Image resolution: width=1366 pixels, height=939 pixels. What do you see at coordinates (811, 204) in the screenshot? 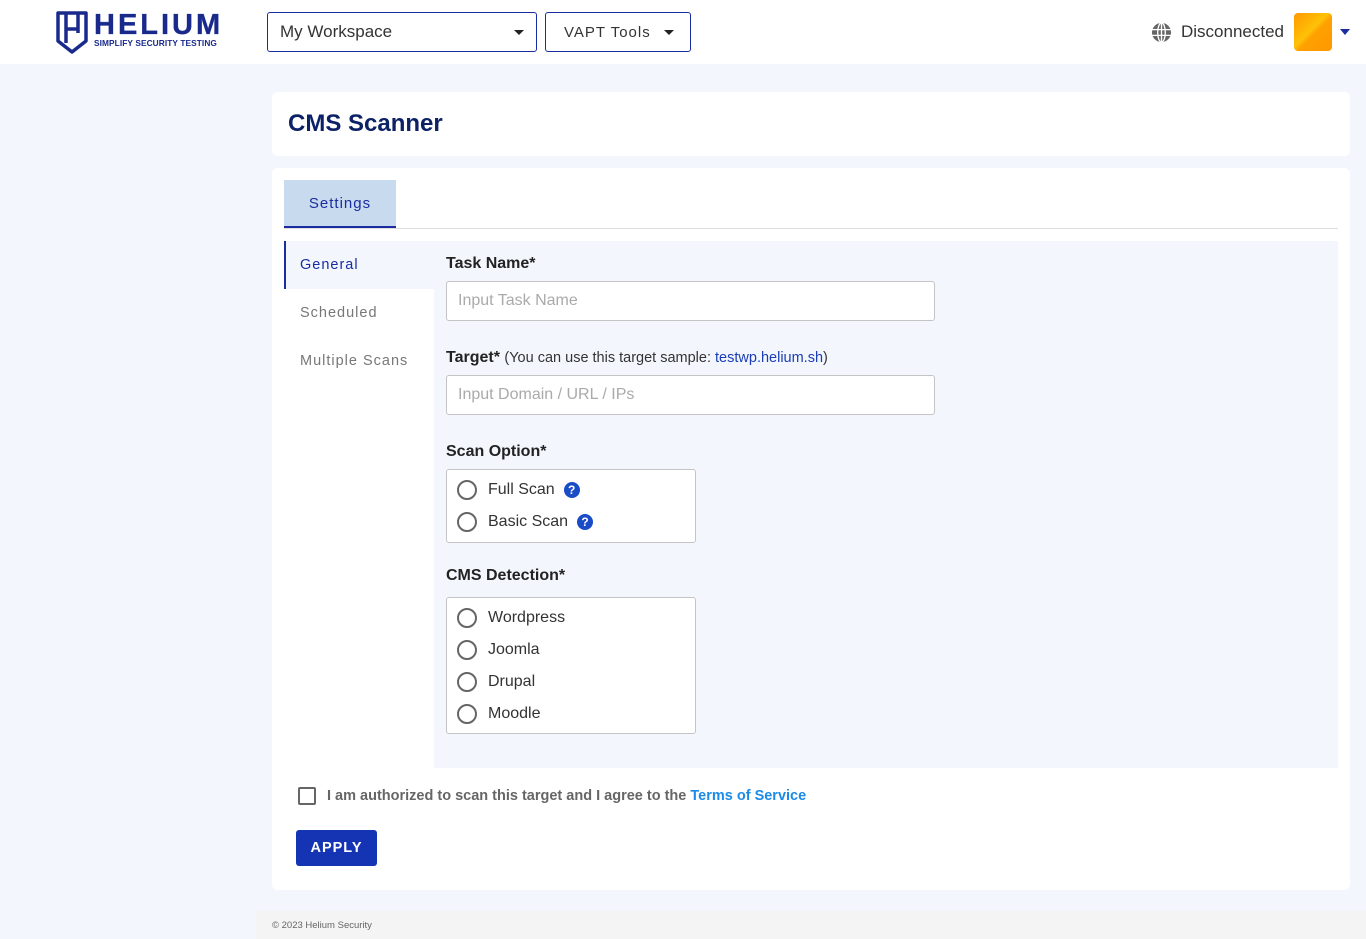
I see `tab-bar: Settings` at bounding box center [811, 204].